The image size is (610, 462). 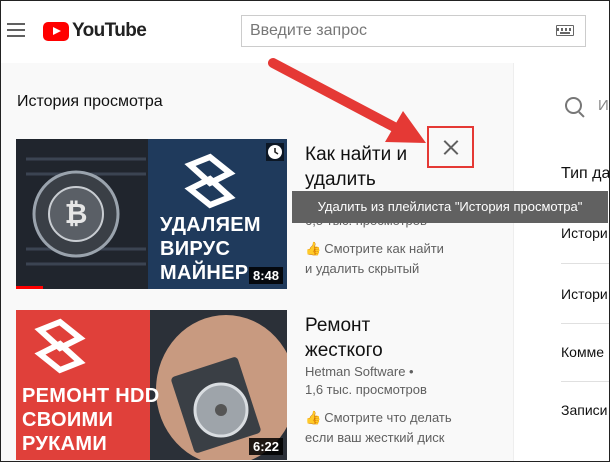 I want to click on video-views: 1,6 тыс. просмотров, so click(x=366, y=389).